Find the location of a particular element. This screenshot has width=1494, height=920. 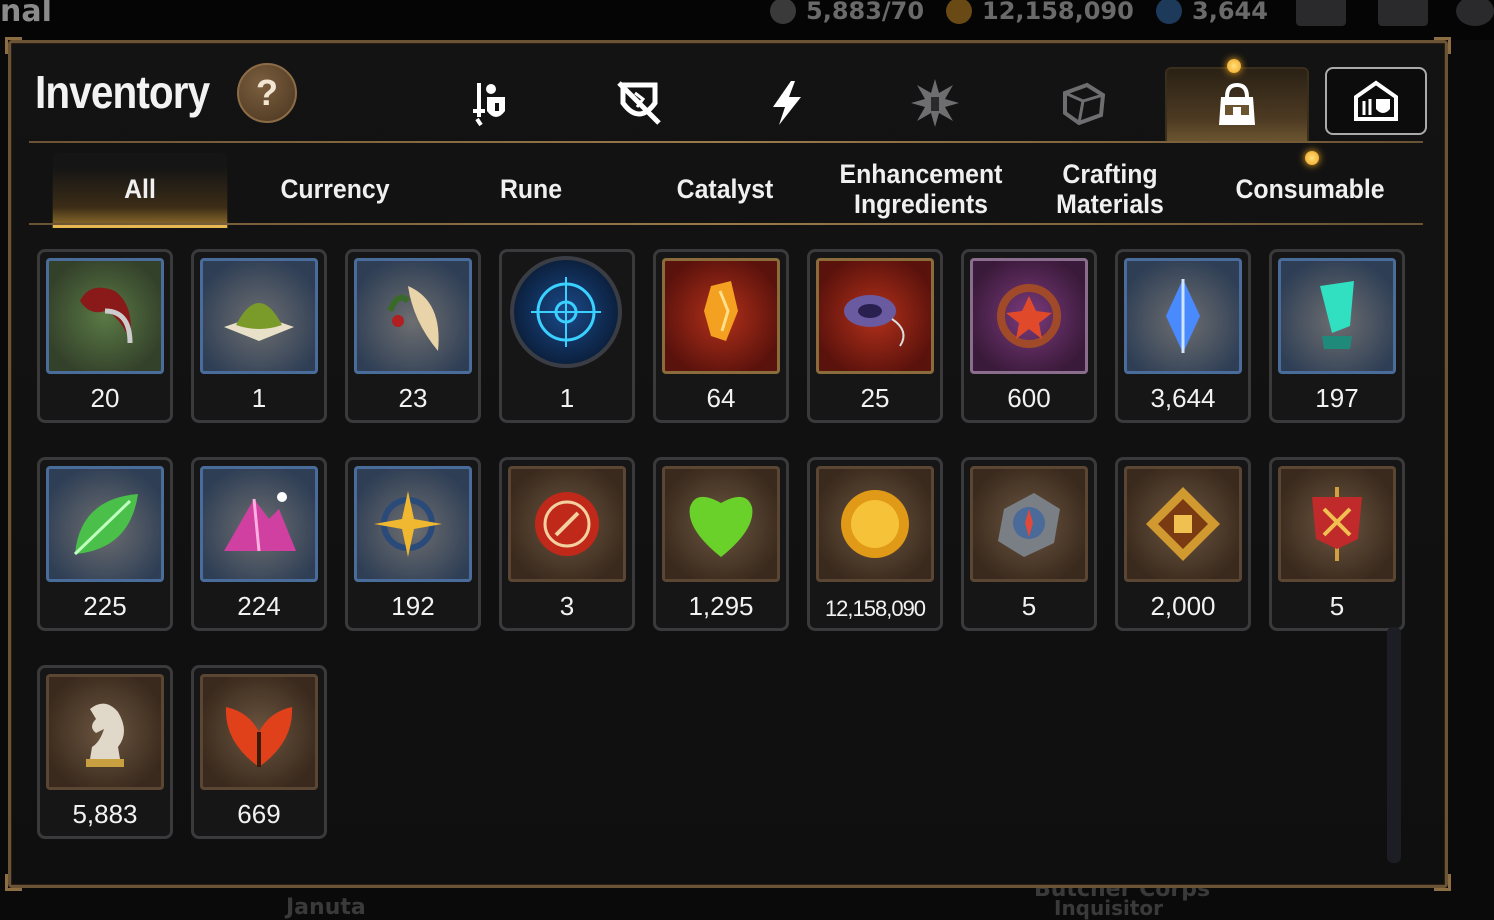

energy-icon is located at coordinates (783, 12).